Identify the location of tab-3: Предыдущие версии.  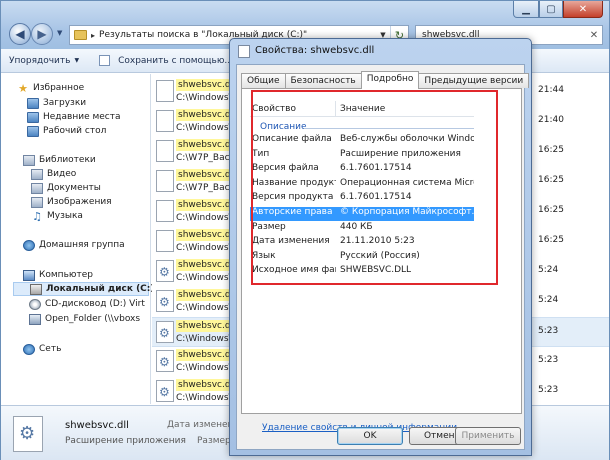
(474, 80).